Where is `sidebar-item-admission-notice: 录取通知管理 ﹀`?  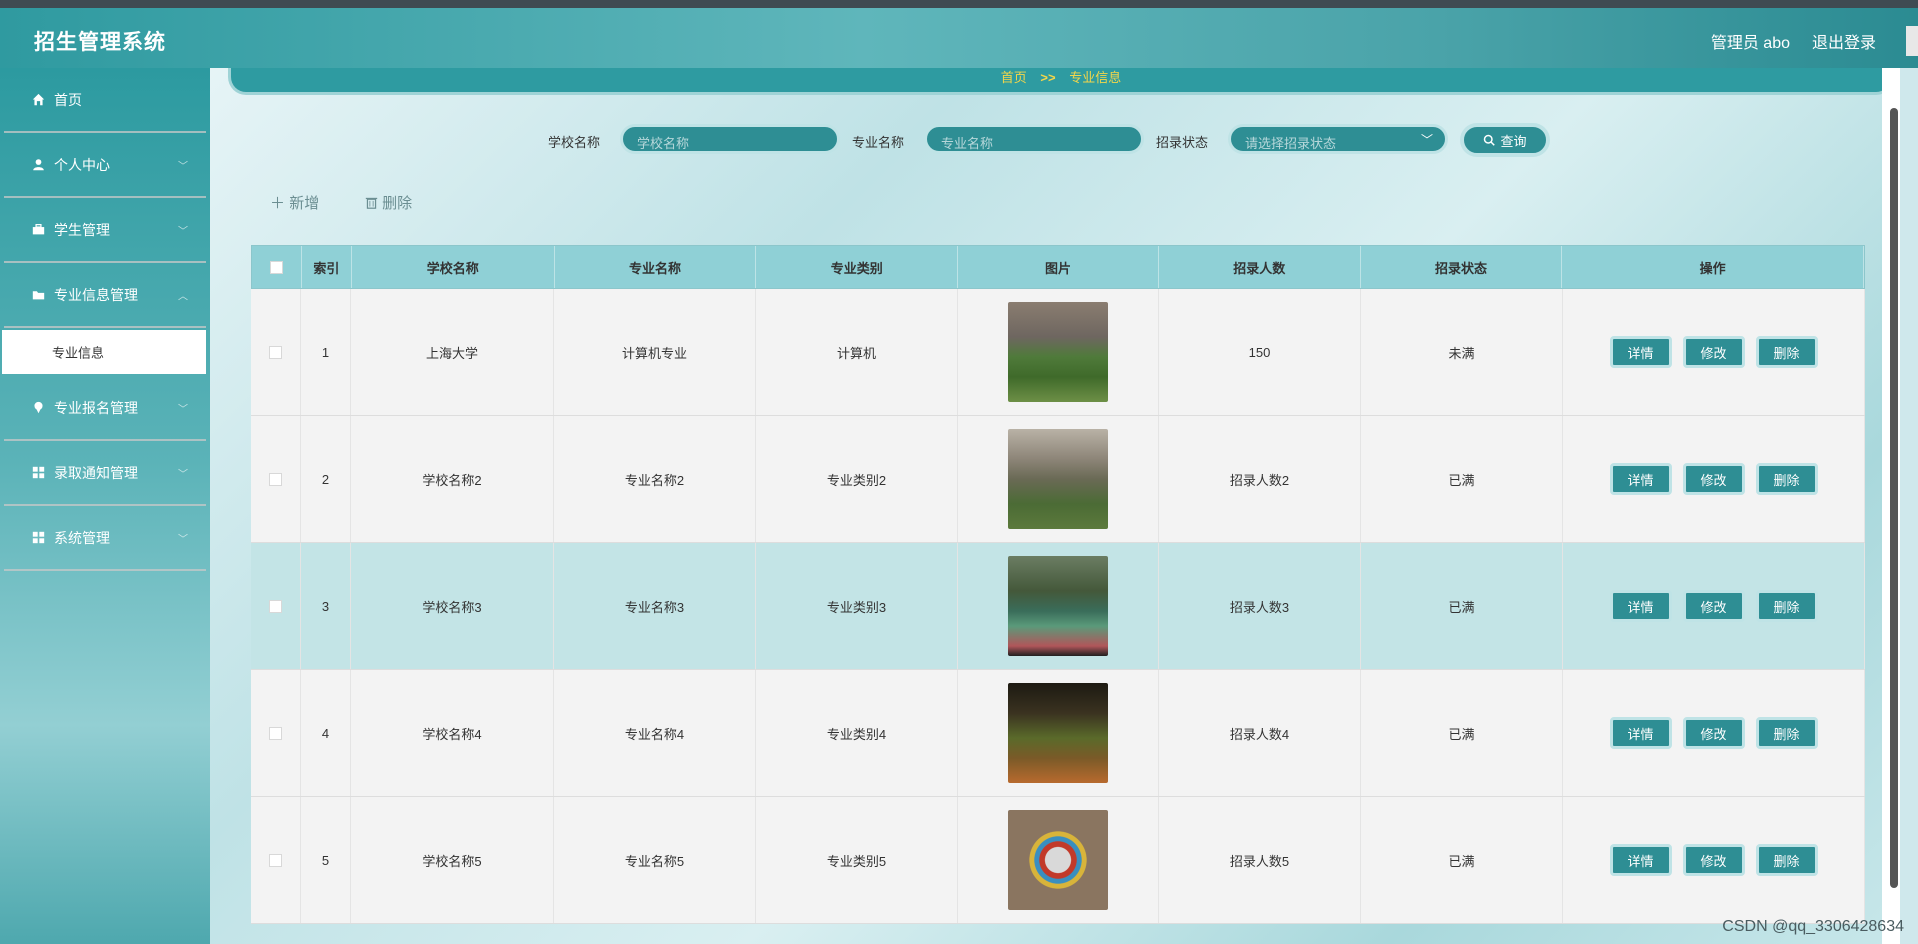
sidebar-item-admission-notice: 录取通知管理 ﹀ is located at coordinates (105, 473).